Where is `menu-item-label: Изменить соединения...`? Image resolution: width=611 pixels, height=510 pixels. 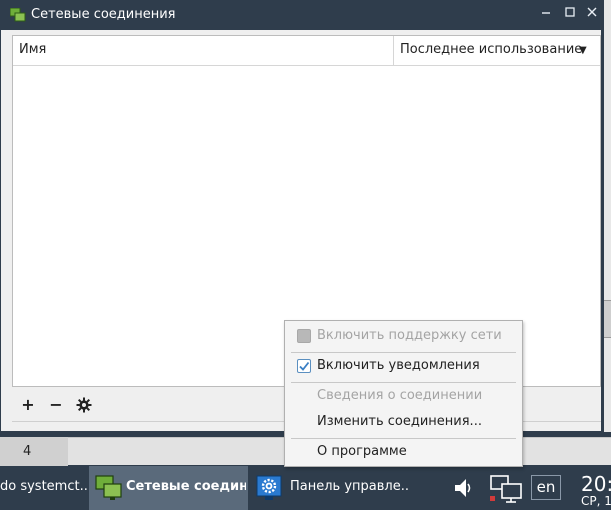
menu-item-label: Изменить соединения... is located at coordinates (399, 421).